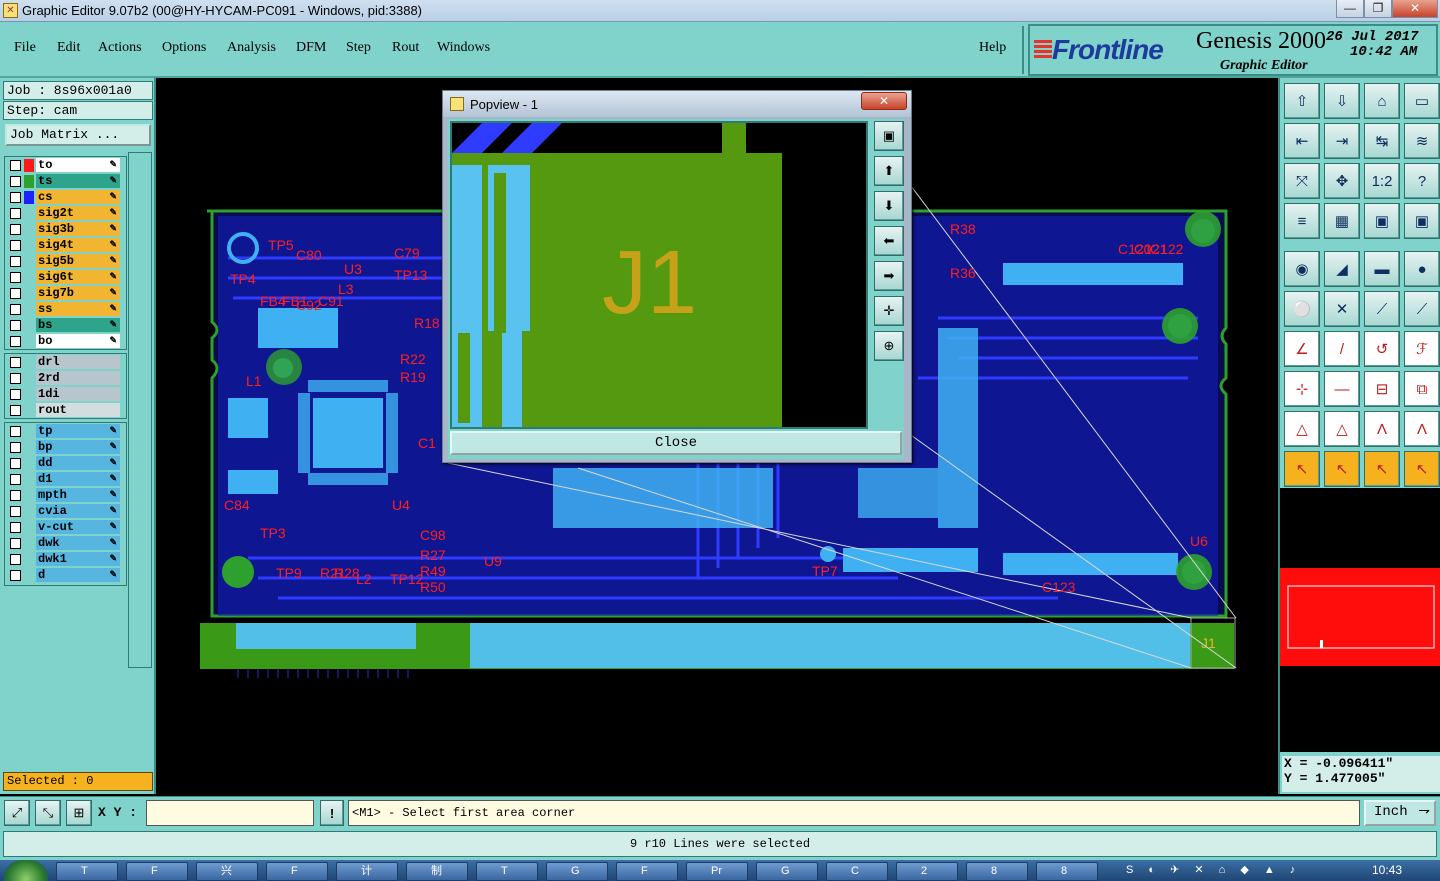 The height and width of the screenshot is (881, 1440). What do you see at coordinates (1342, 101) in the screenshot?
I see `zoom-window-icon: ⇩` at bounding box center [1342, 101].